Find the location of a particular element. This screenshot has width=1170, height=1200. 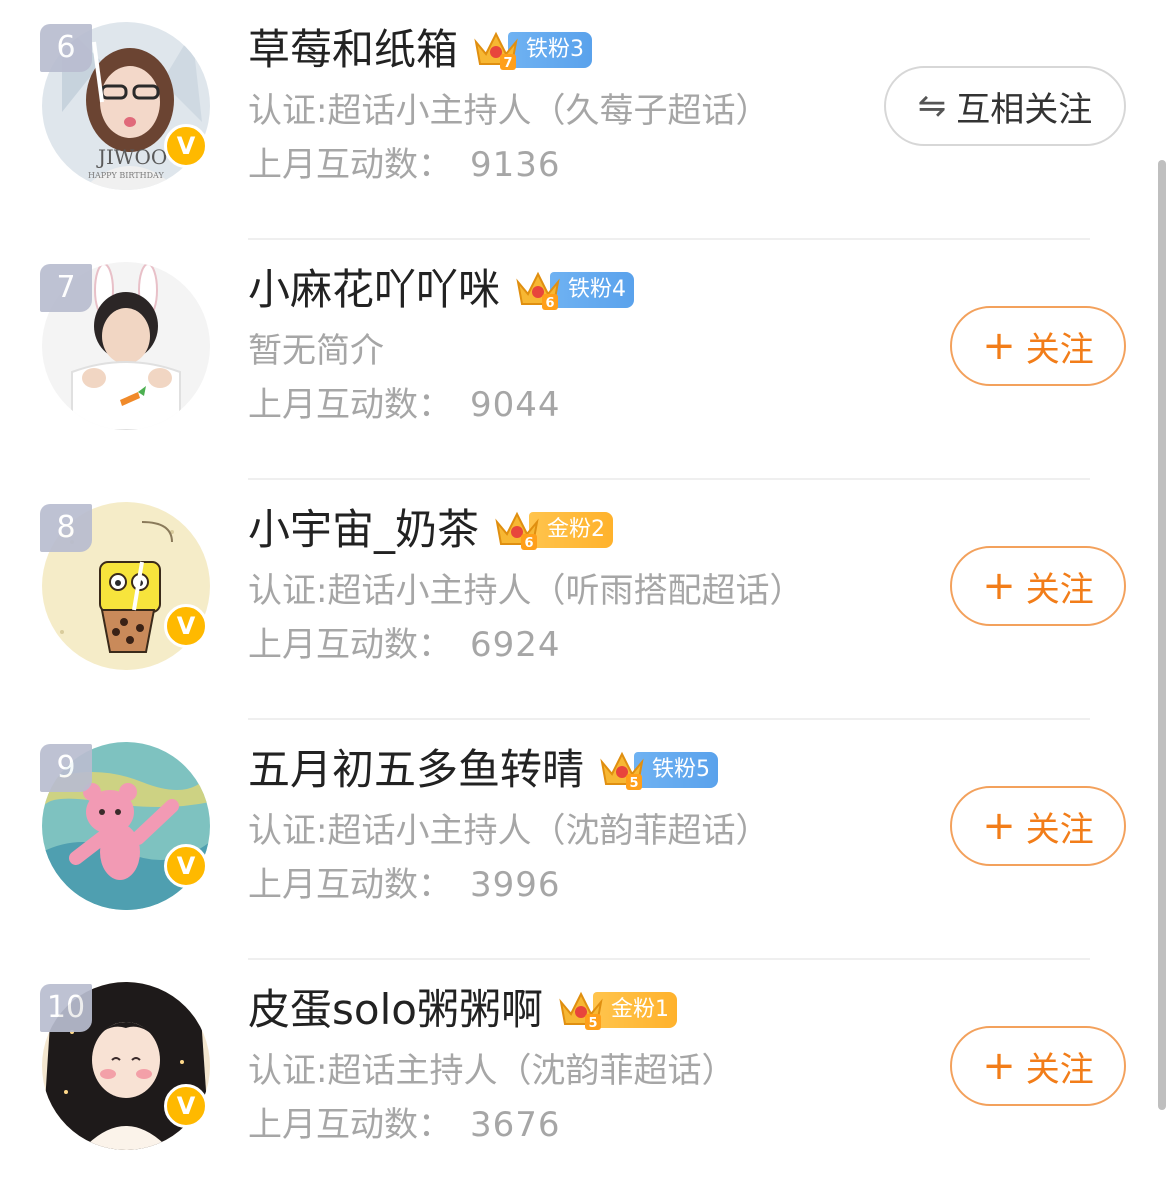

user-name: 皮蛋solo粥粥啊 is located at coordinates (395, 1010).